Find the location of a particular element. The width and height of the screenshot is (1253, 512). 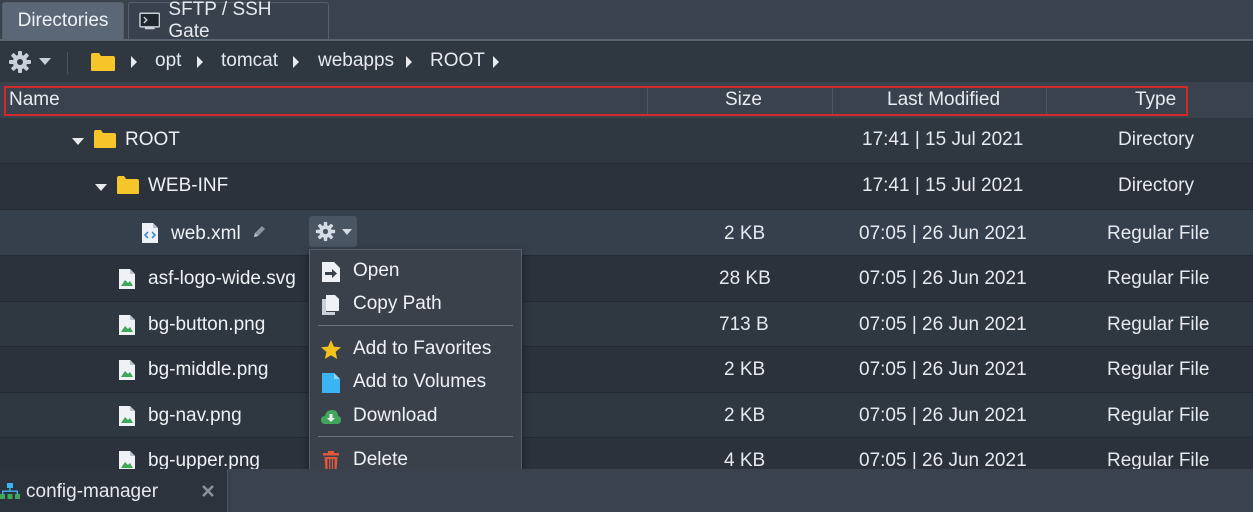

row-name: web.xml is located at coordinates (206, 233).